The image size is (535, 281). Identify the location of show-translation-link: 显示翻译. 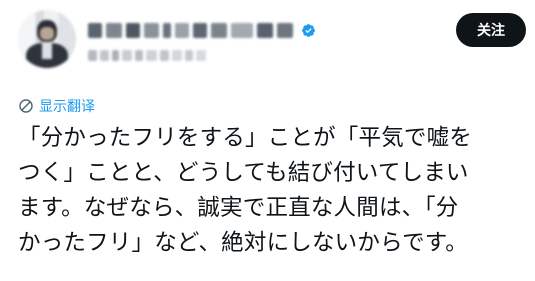
(56, 106).